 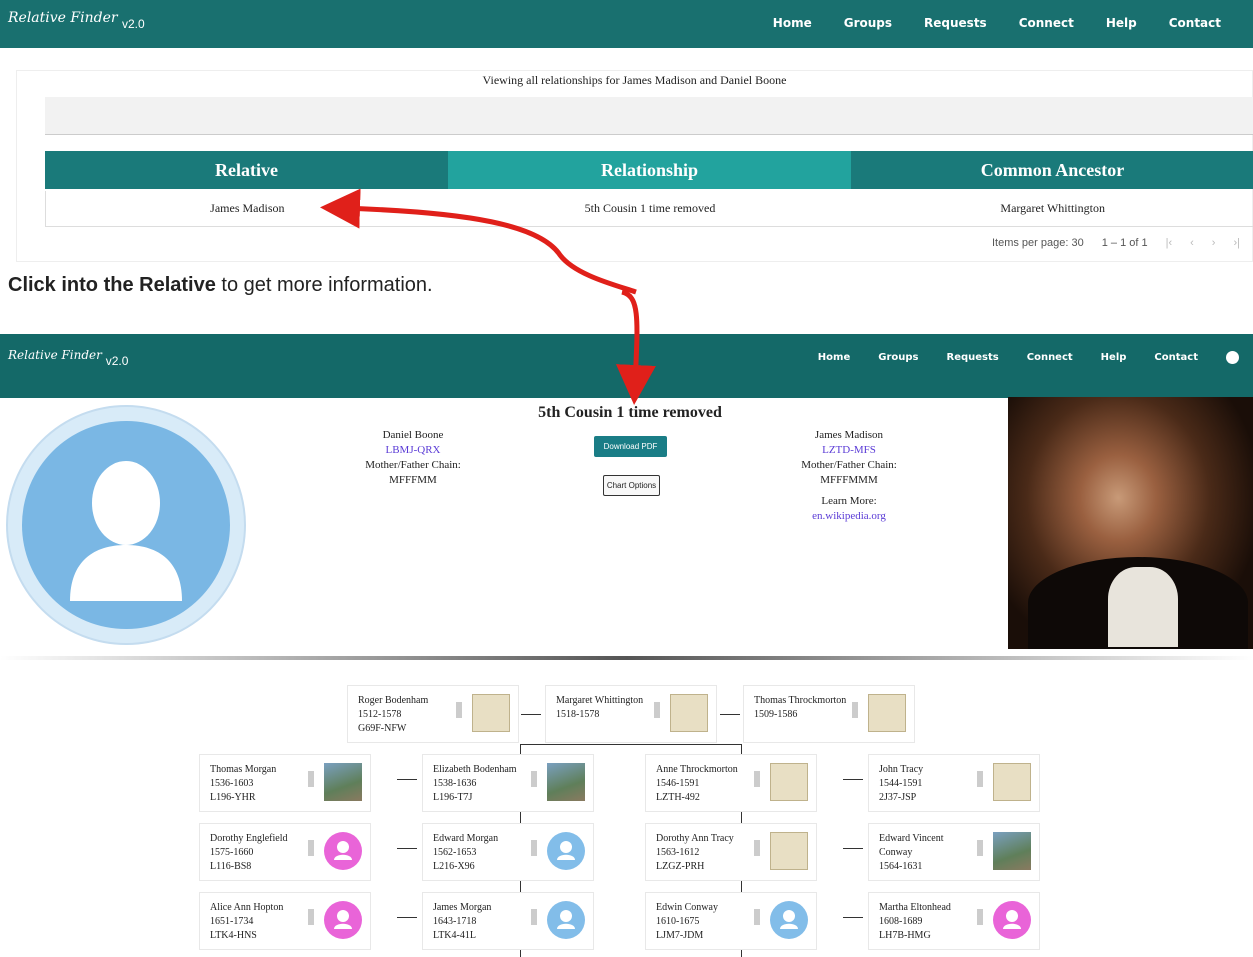 I want to click on person-card: Dorothy Englefield 1575-1660 L116-BS8, so click(x=285, y=852).